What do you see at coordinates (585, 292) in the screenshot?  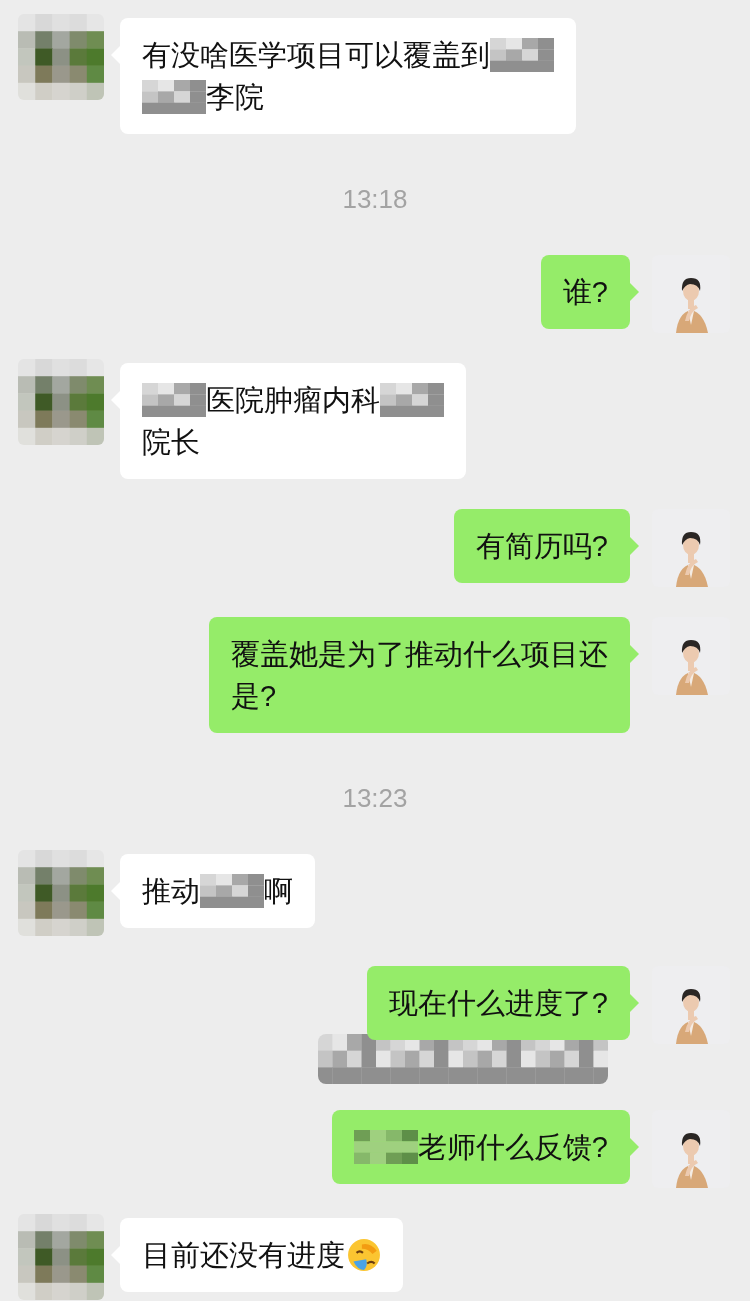 I see `message-text: 谁?` at bounding box center [585, 292].